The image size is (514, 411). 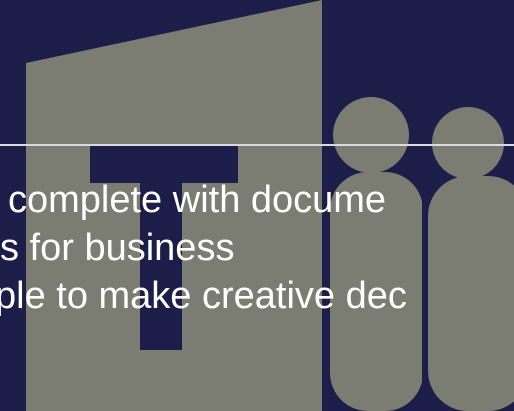 What do you see at coordinates (197, 200) in the screenshot?
I see `slide-text-line-1: complete with docume` at bounding box center [197, 200].